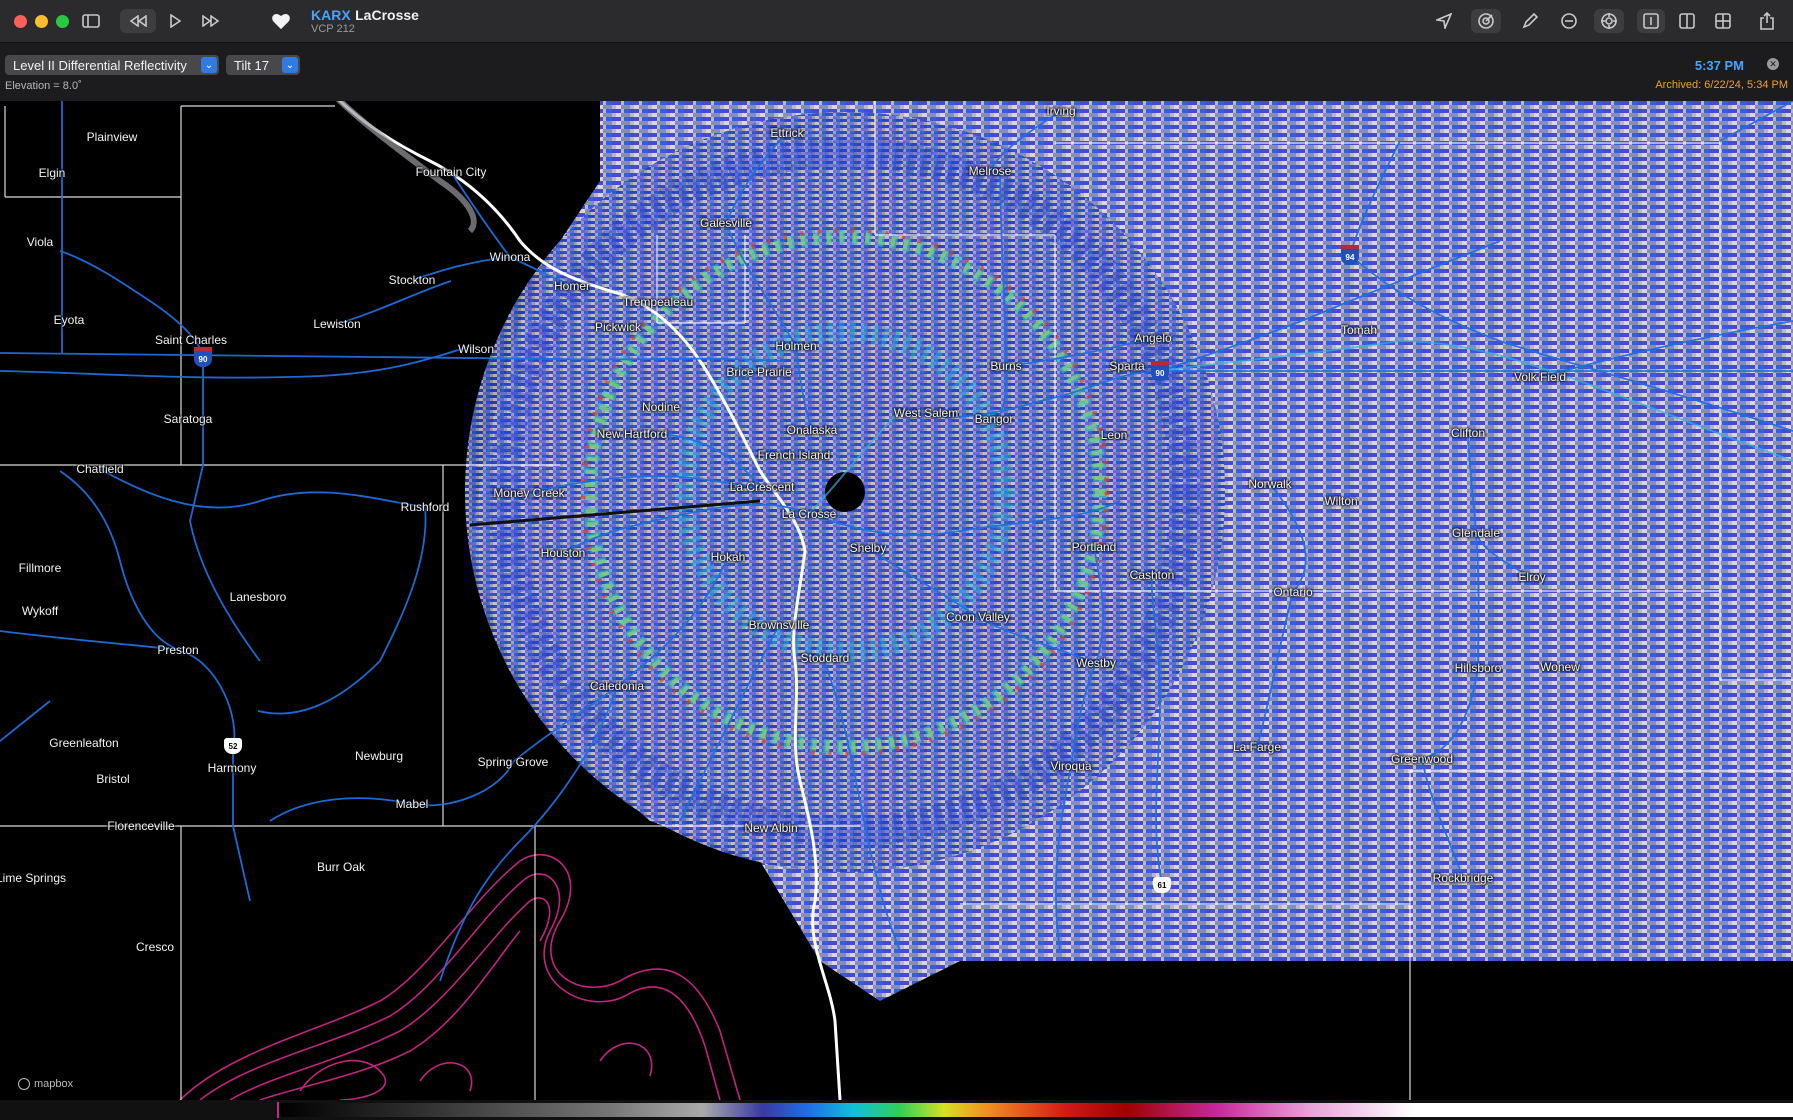 Image resolution: width=1793 pixels, height=1120 pixels. I want to click on city-label: Greenleafton, so click(84, 743).